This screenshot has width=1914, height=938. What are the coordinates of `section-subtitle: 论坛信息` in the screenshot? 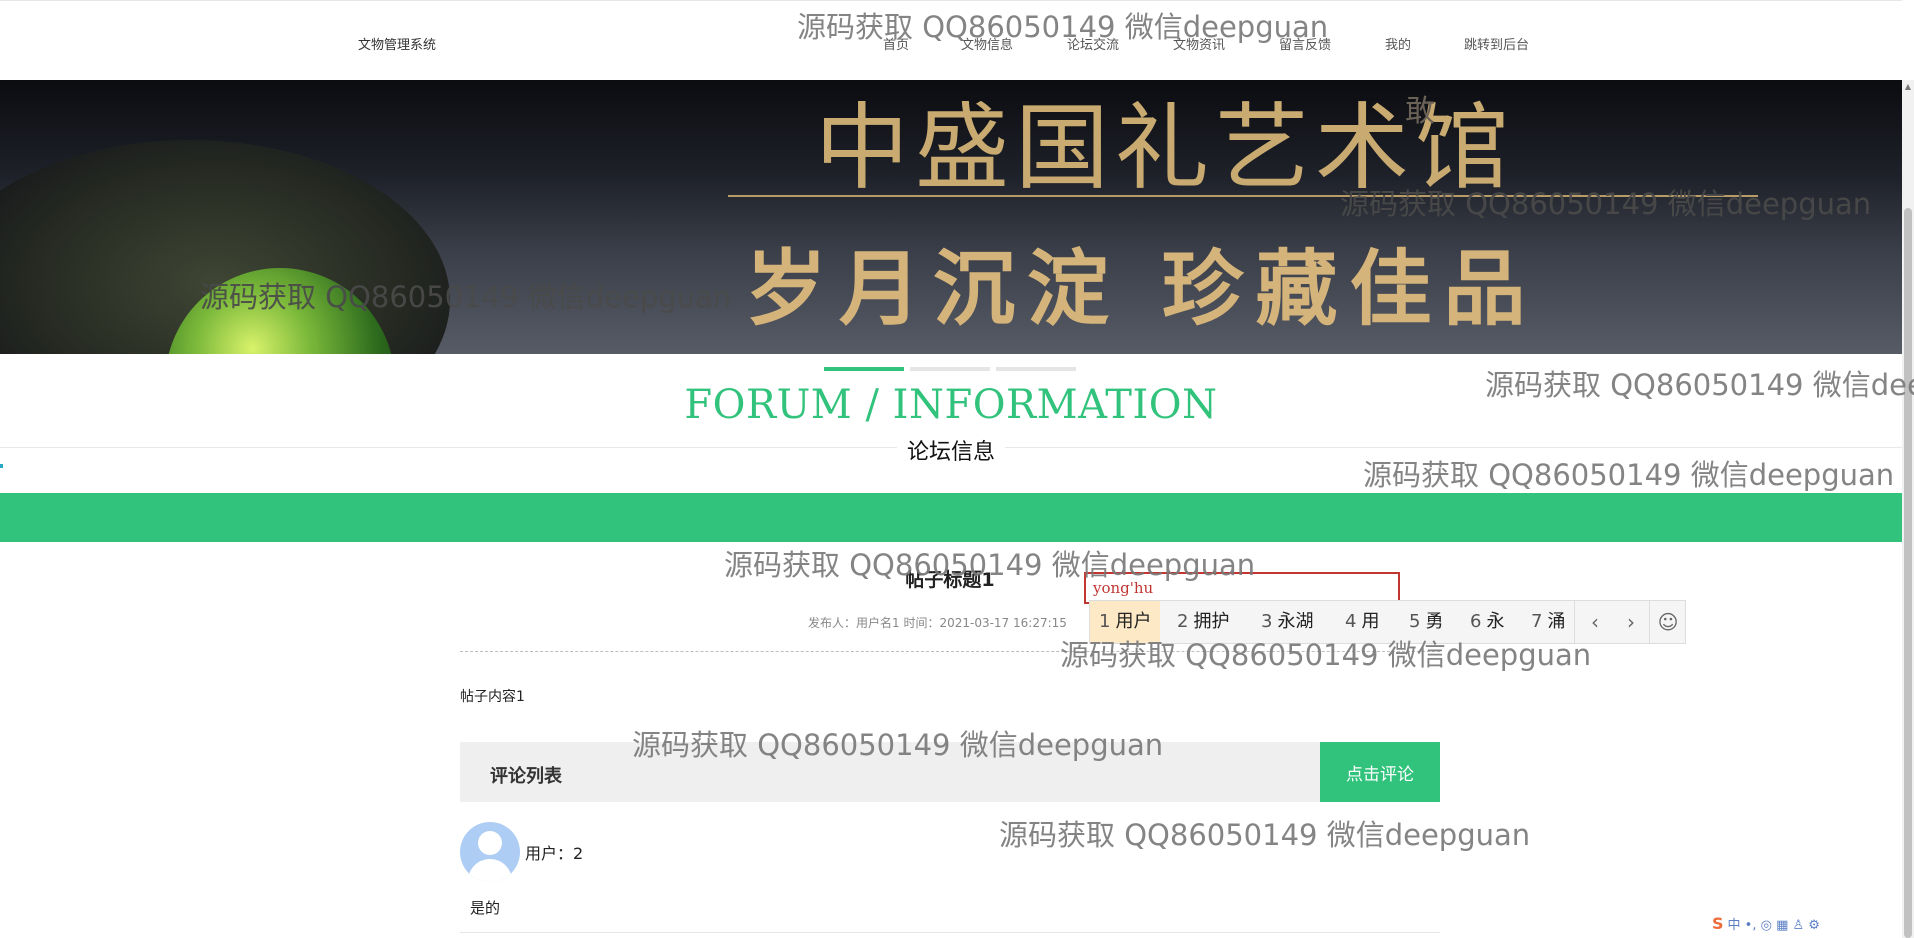 It's located at (950, 452).